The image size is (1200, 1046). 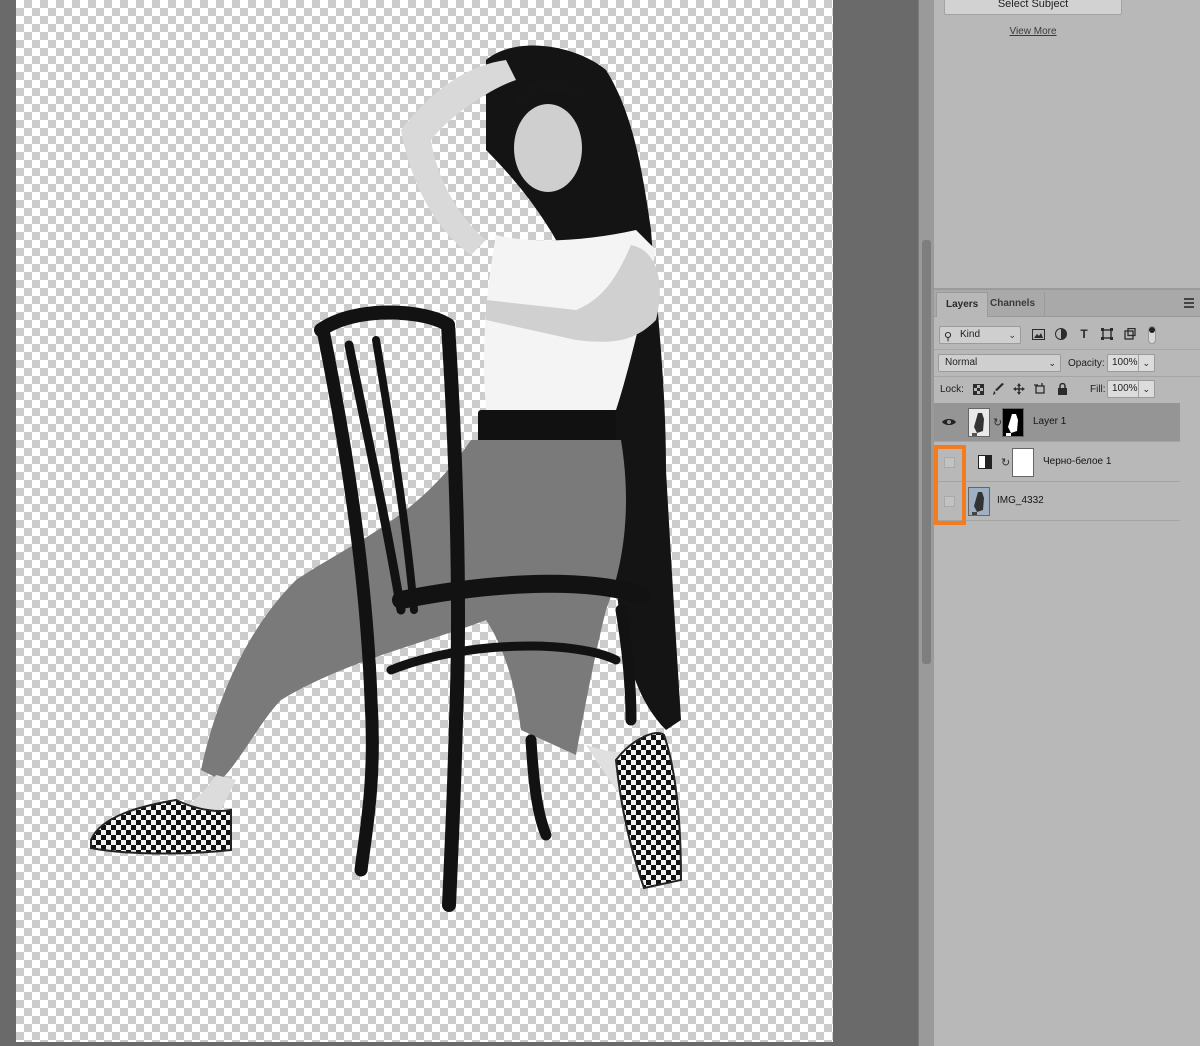 What do you see at coordinates (1067, 144) in the screenshot?
I see `properties-panel: Select Subject View More` at bounding box center [1067, 144].